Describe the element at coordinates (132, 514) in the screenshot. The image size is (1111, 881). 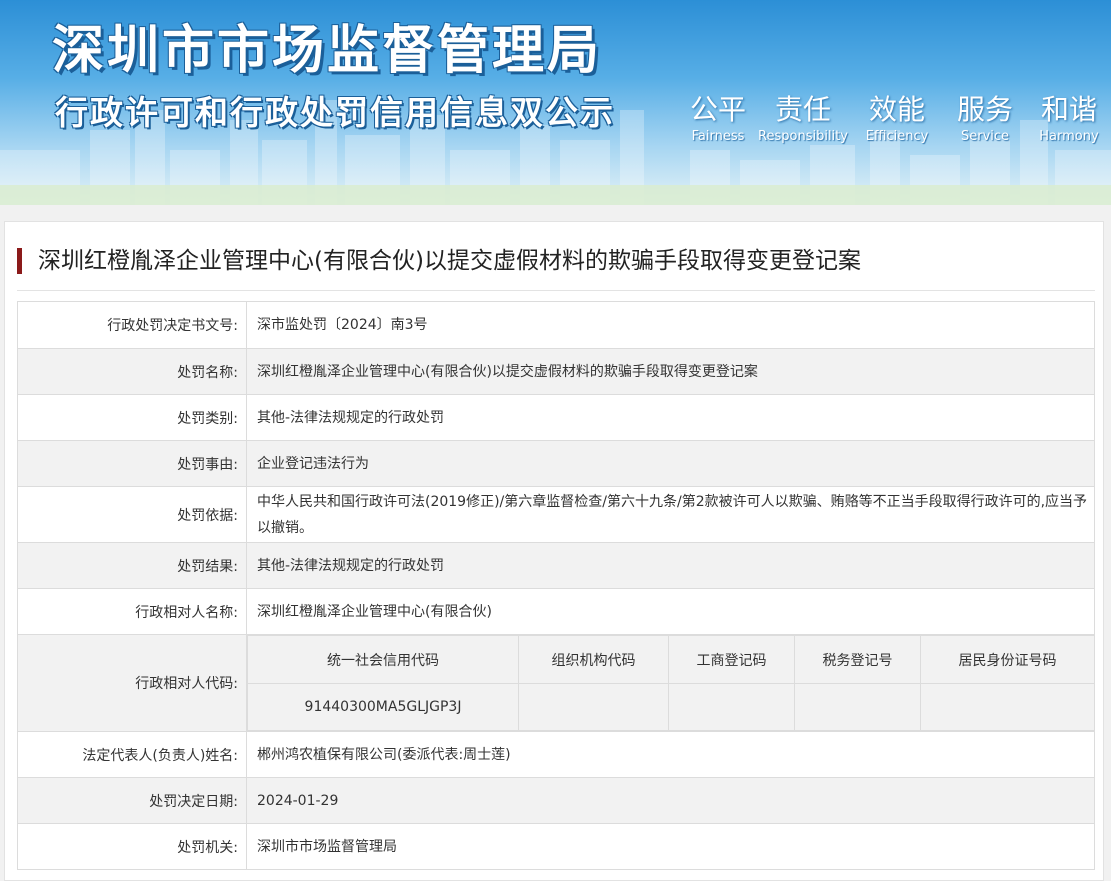
I see `penalty-basis-label: 处罚依据:` at that location.